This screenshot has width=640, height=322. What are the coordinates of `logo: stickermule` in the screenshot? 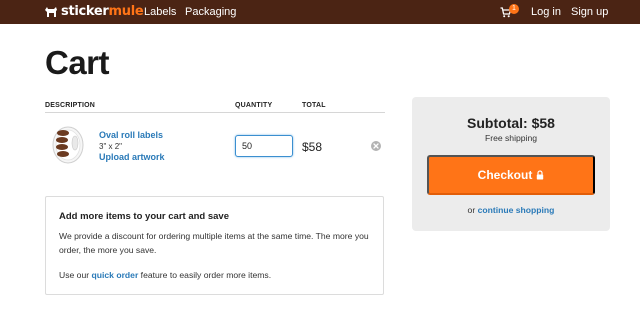 It's located at (94, 12).